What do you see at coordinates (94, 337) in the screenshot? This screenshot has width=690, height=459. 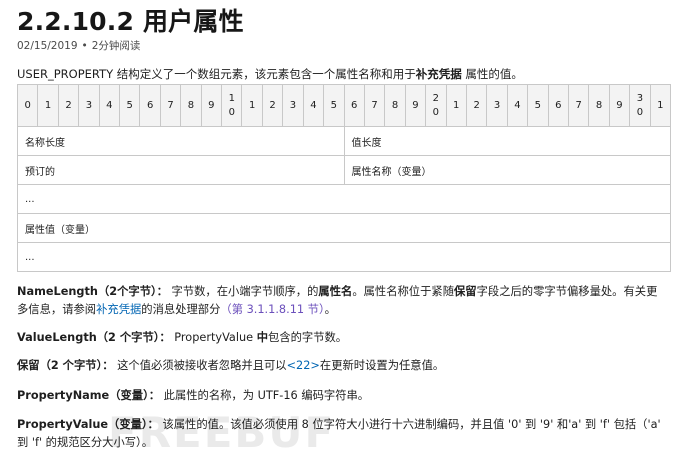 I see `term-valuelength: ValueLength（2 个字节）：` at bounding box center [94, 337].